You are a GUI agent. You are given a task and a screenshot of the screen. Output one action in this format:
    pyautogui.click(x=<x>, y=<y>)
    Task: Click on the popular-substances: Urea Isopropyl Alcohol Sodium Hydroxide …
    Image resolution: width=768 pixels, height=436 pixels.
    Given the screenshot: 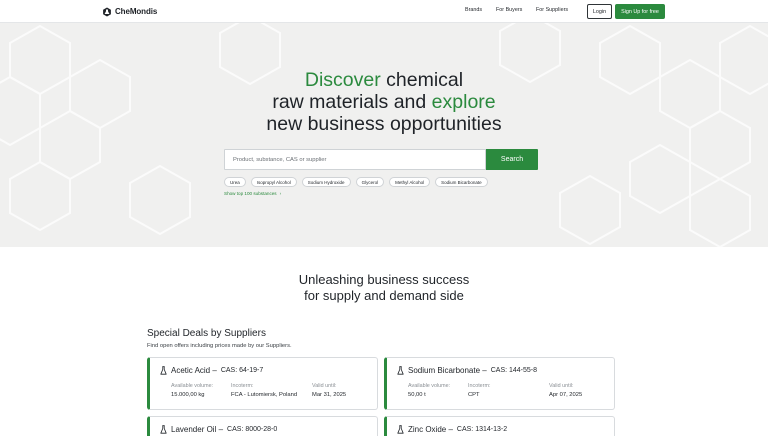 What is the action you would take?
    pyautogui.click(x=356, y=182)
    